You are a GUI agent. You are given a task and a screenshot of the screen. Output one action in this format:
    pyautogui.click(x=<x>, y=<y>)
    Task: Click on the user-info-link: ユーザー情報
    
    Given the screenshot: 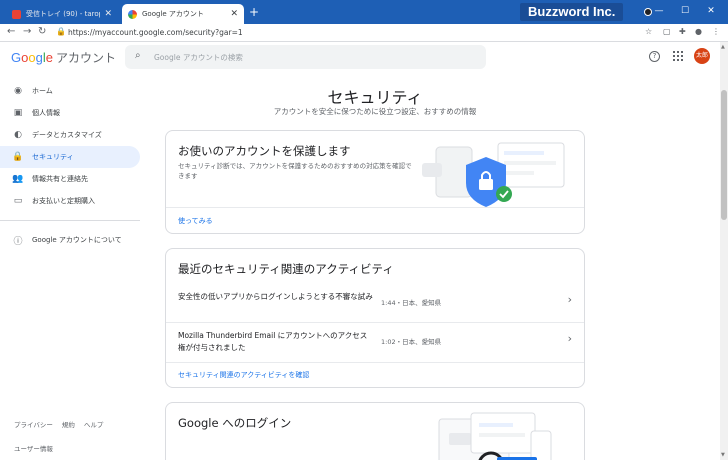 What is the action you would take?
    pyautogui.click(x=33, y=448)
    